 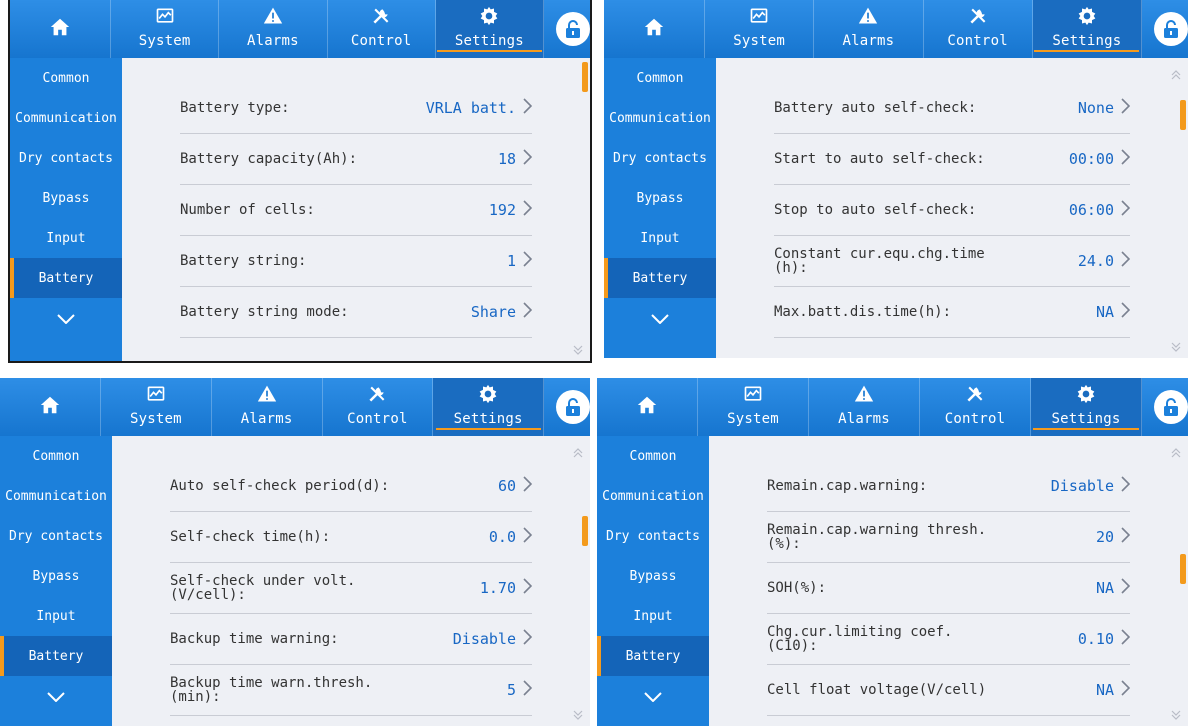 I want to click on setting-value: 1.70, so click(x=506, y=587).